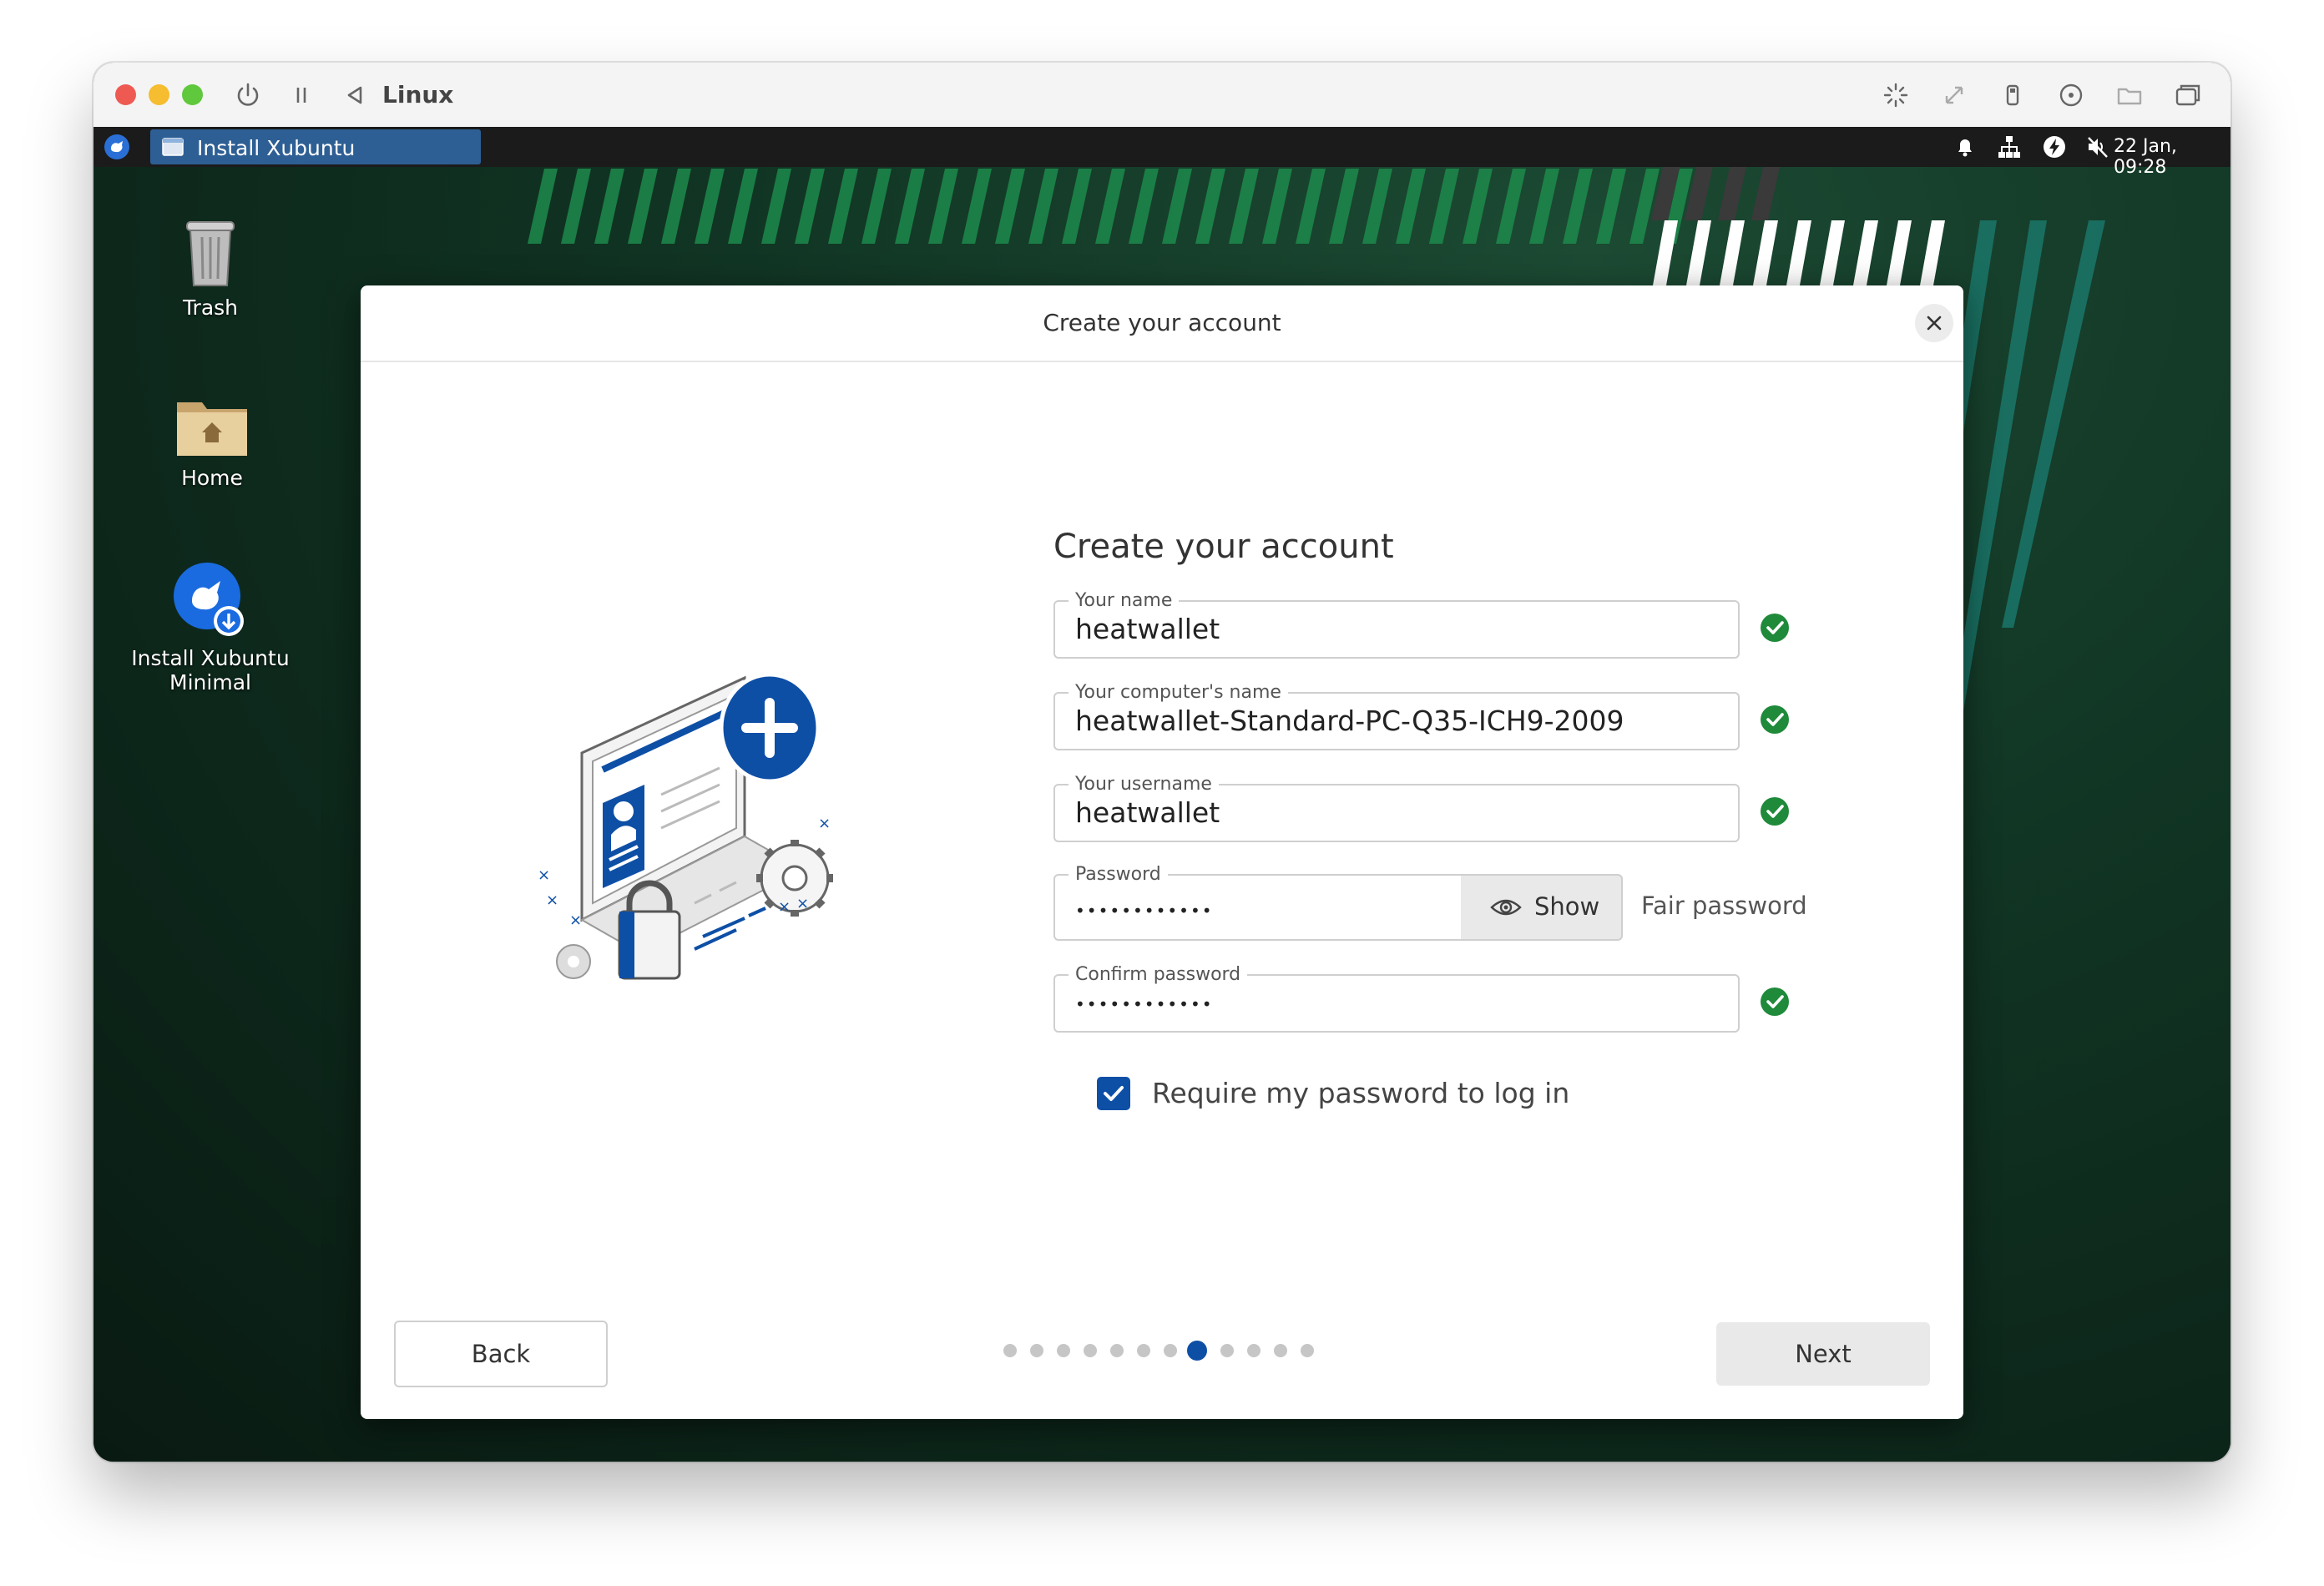 The height and width of the screenshot is (1586, 2324). I want to click on checkmark-icon, so click(1114, 1093).